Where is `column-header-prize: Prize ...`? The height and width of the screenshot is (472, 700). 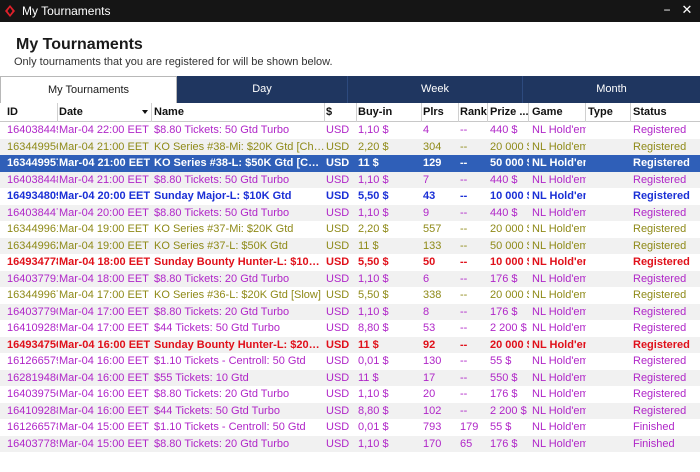
column-header-prize: Prize ... is located at coordinates (508, 112).